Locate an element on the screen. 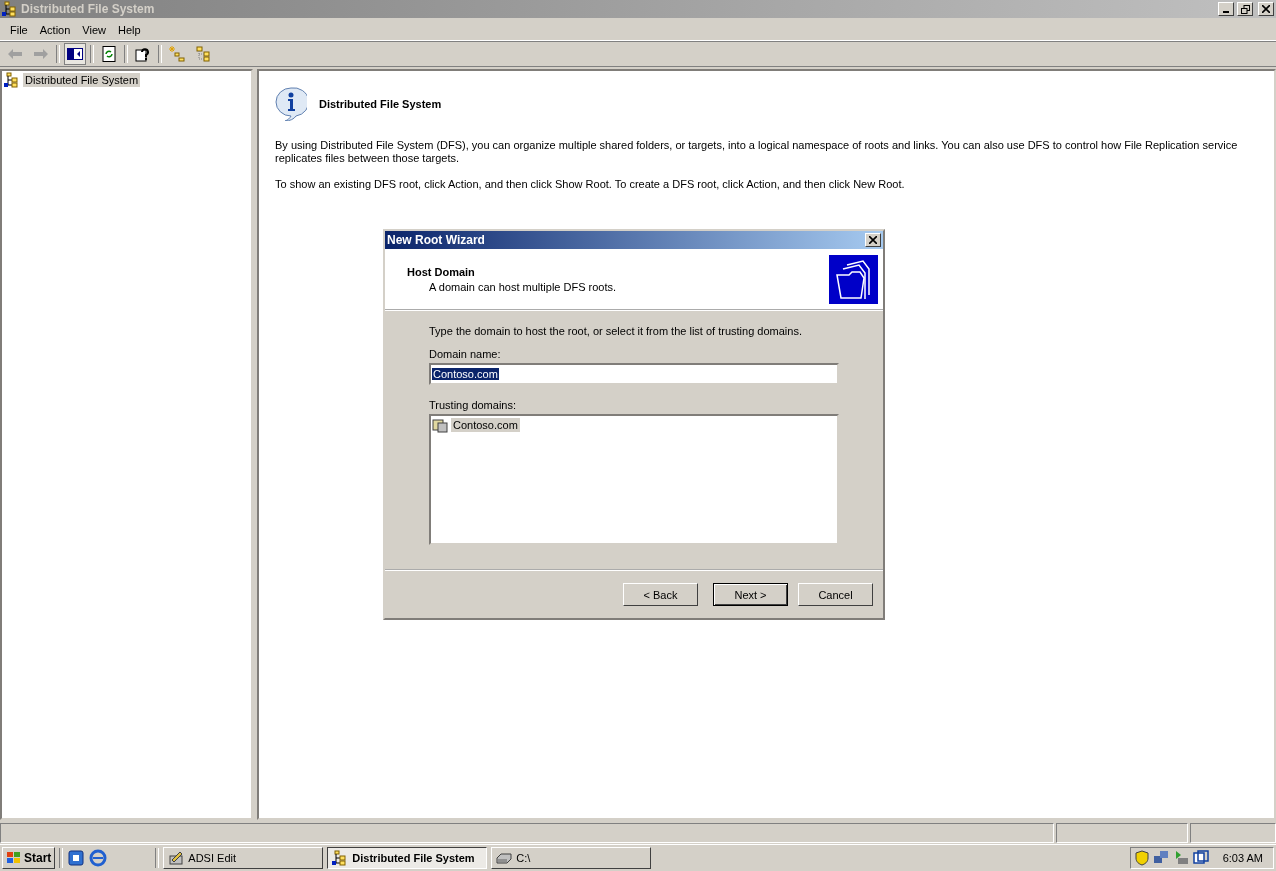 The height and width of the screenshot is (871, 1276). restore-icon is located at coordinates (1245, 9).